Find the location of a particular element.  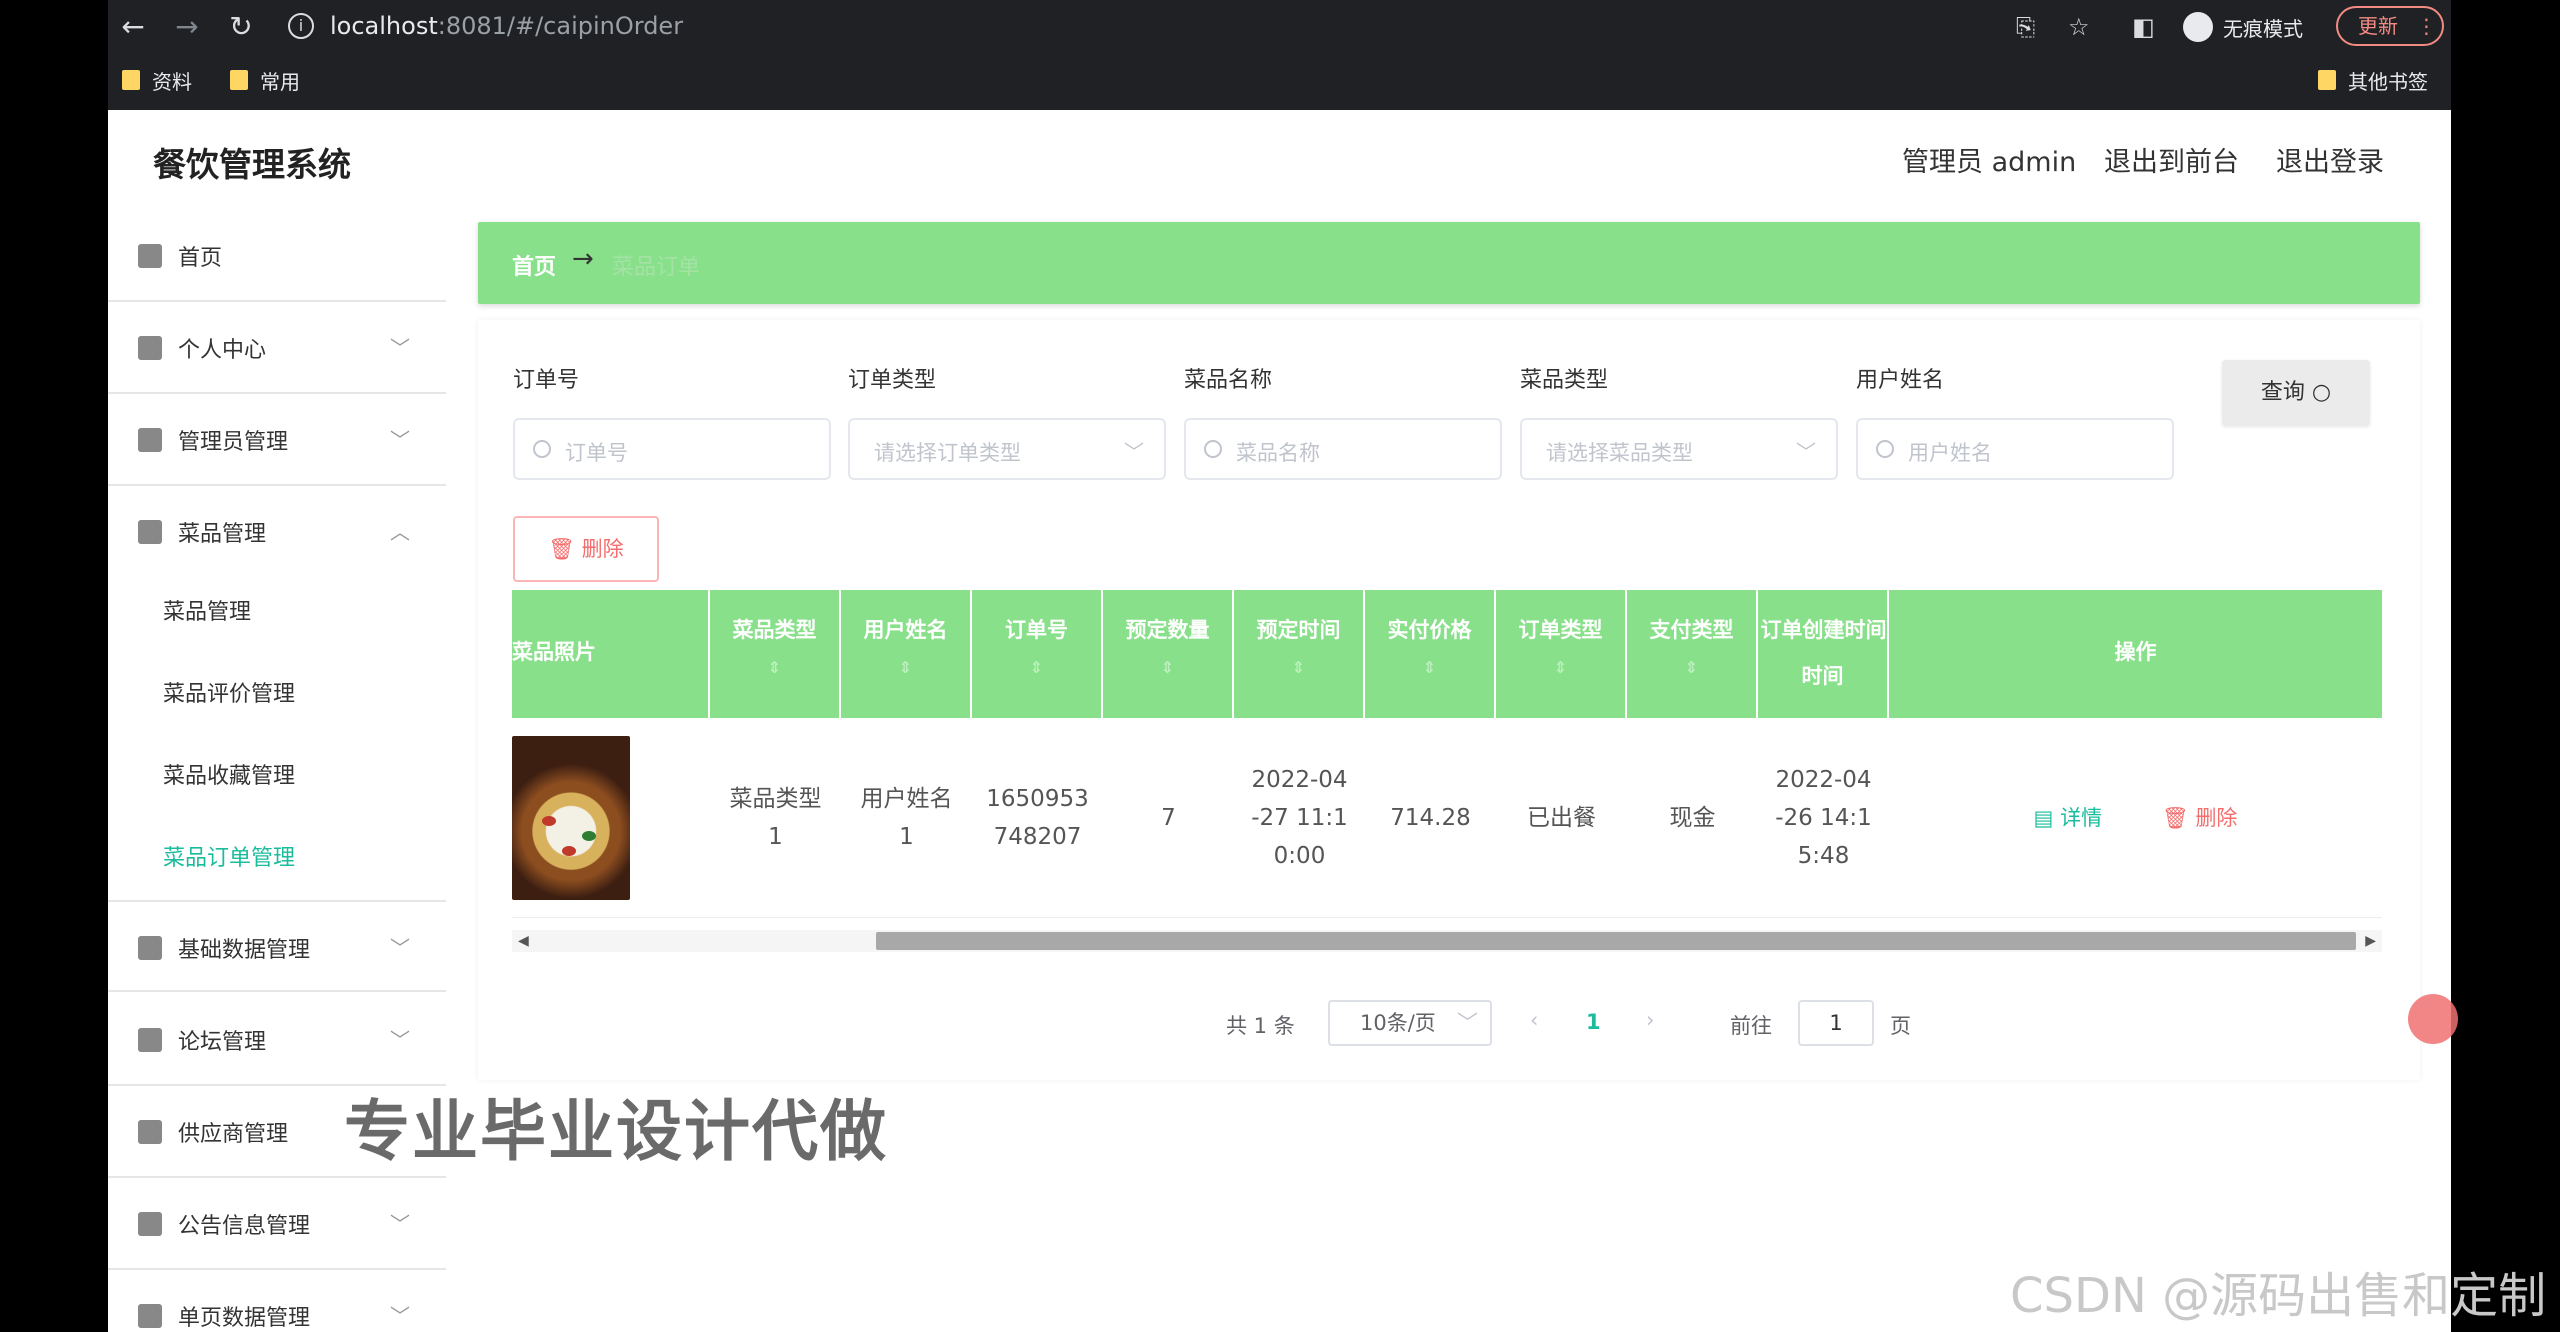

incognito-indicator: 无痕模式 is located at coordinates (2243, 27).